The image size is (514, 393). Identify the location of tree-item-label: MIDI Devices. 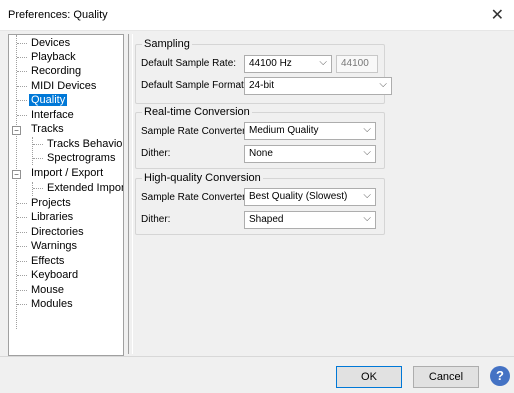
(64, 86).